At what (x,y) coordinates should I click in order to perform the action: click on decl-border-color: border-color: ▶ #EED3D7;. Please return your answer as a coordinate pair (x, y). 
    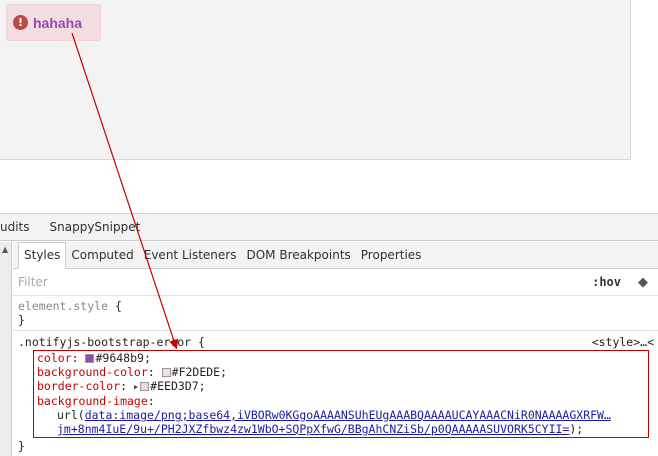
    Looking at the image, I should click on (341, 386).